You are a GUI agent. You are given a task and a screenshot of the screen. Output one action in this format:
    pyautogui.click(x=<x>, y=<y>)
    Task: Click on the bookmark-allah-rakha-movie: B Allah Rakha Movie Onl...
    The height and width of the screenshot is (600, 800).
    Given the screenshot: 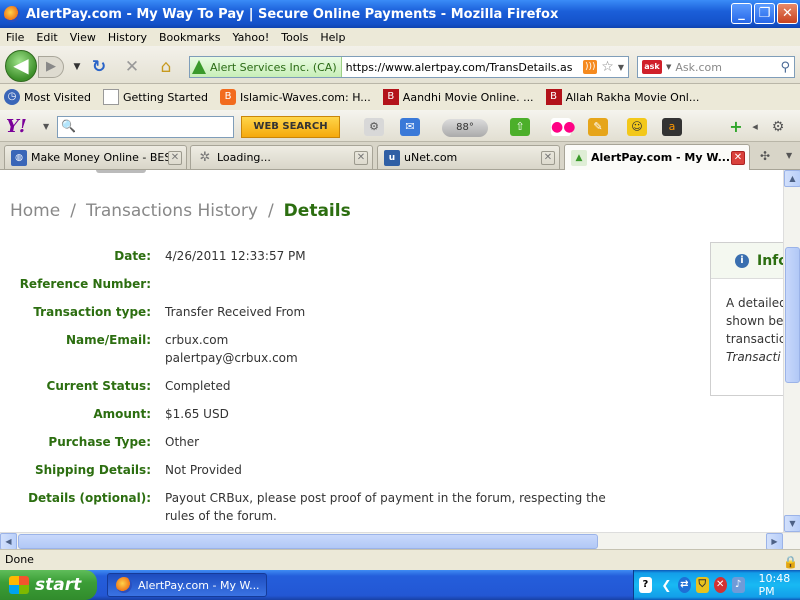 What is the action you would take?
    pyautogui.click(x=620, y=97)
    